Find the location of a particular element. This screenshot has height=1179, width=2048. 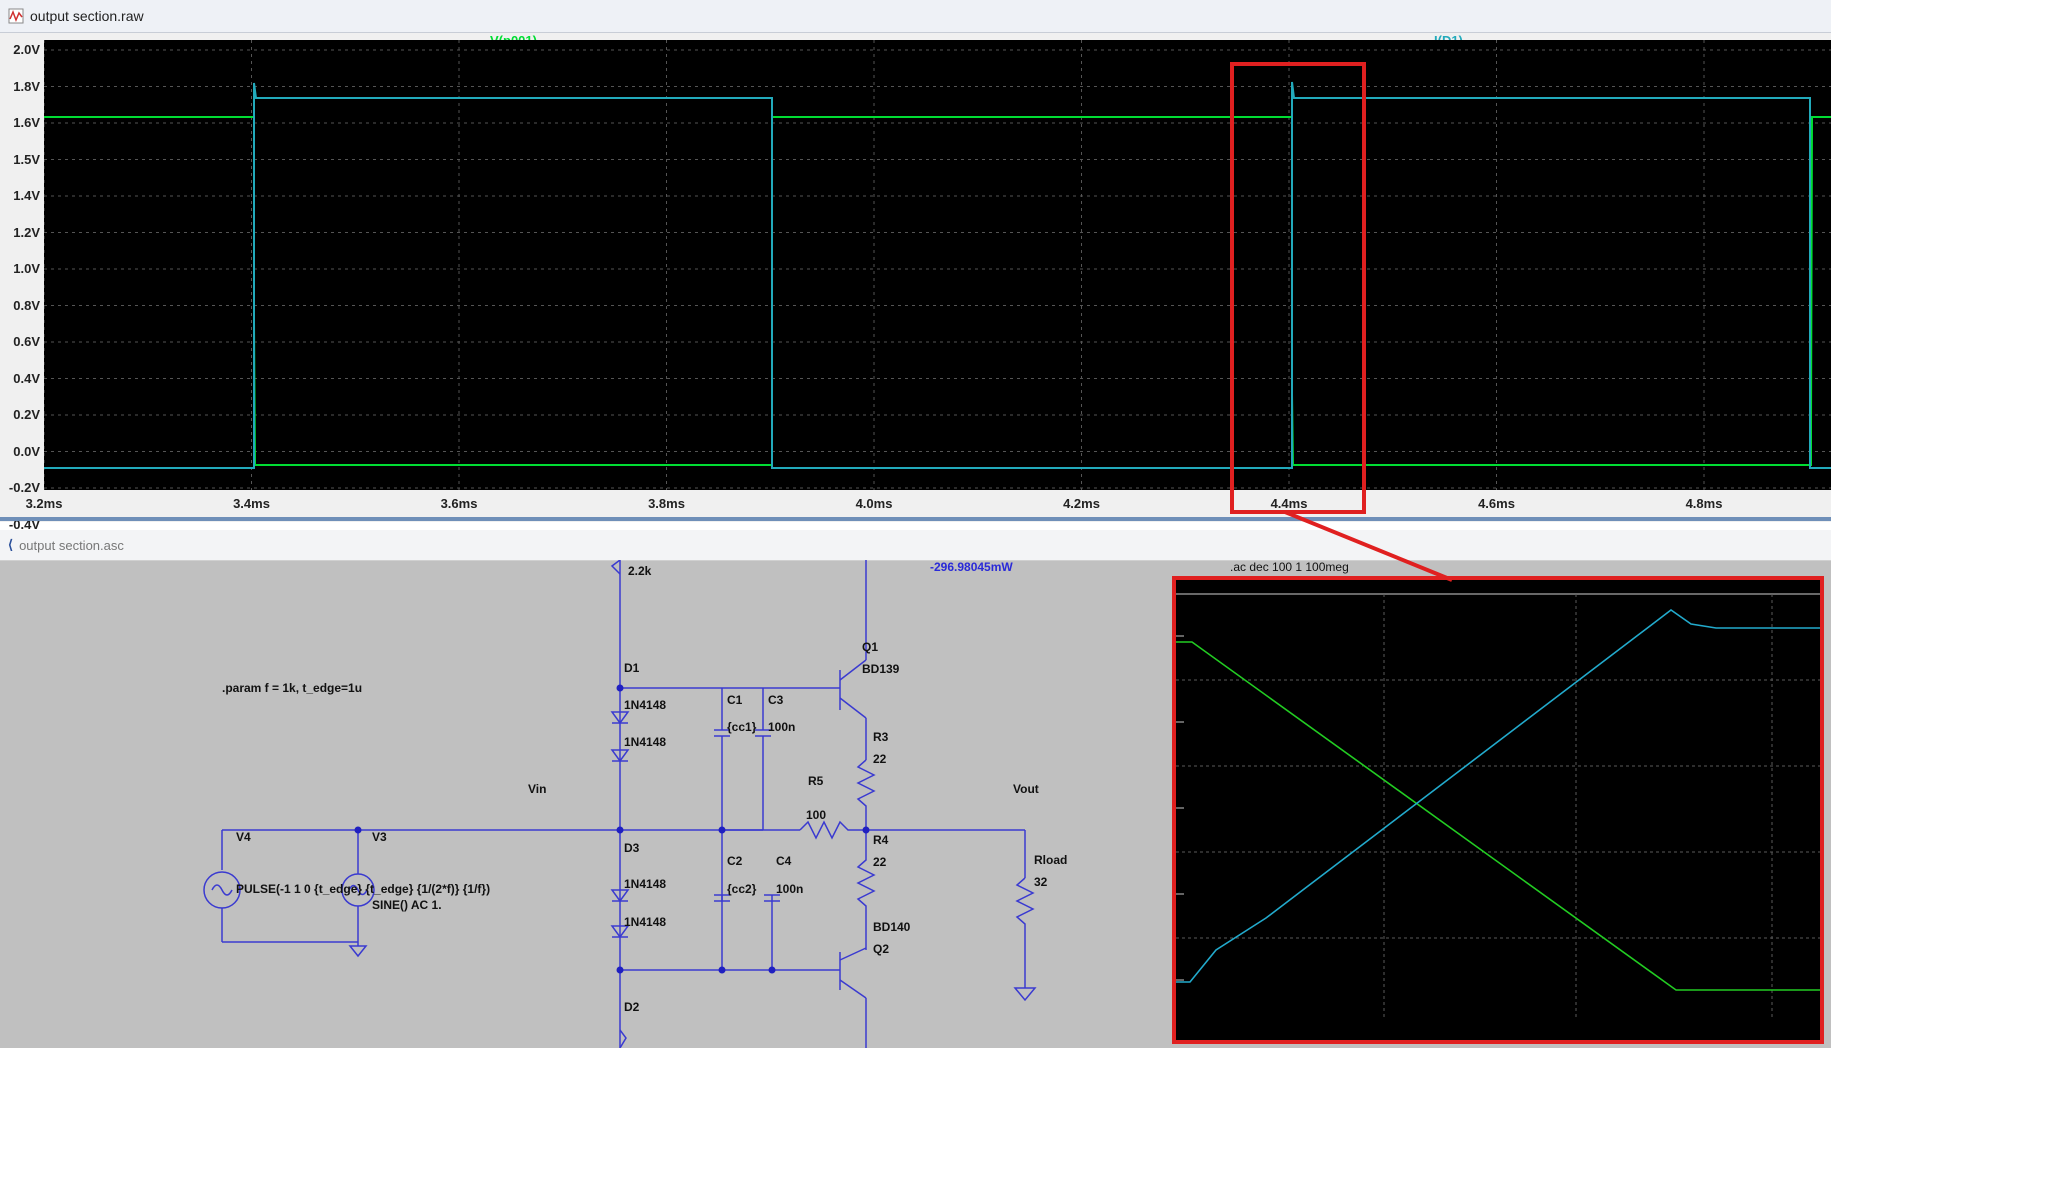

y-tick-label: 1.0V is located at coordinates (26, 268).